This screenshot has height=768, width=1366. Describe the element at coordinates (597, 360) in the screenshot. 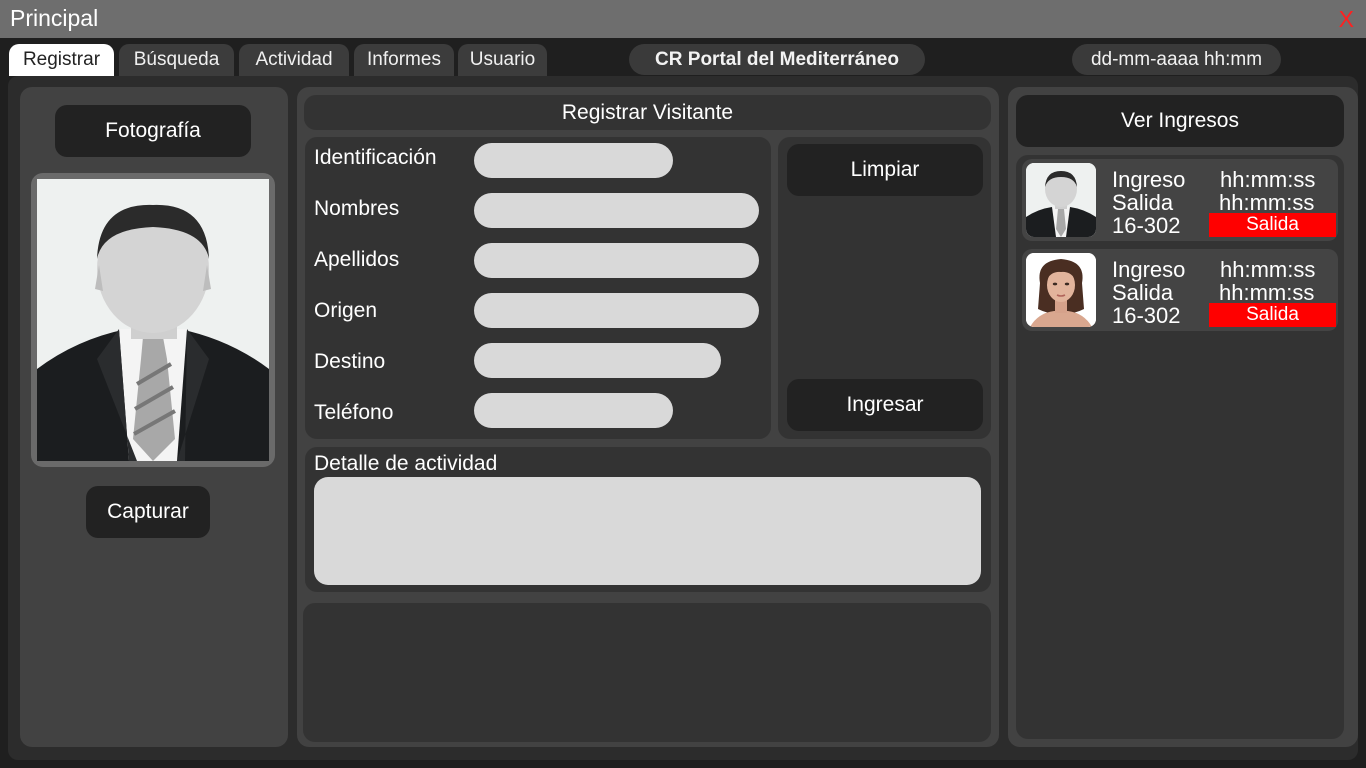

I see `destination-field` at that location.